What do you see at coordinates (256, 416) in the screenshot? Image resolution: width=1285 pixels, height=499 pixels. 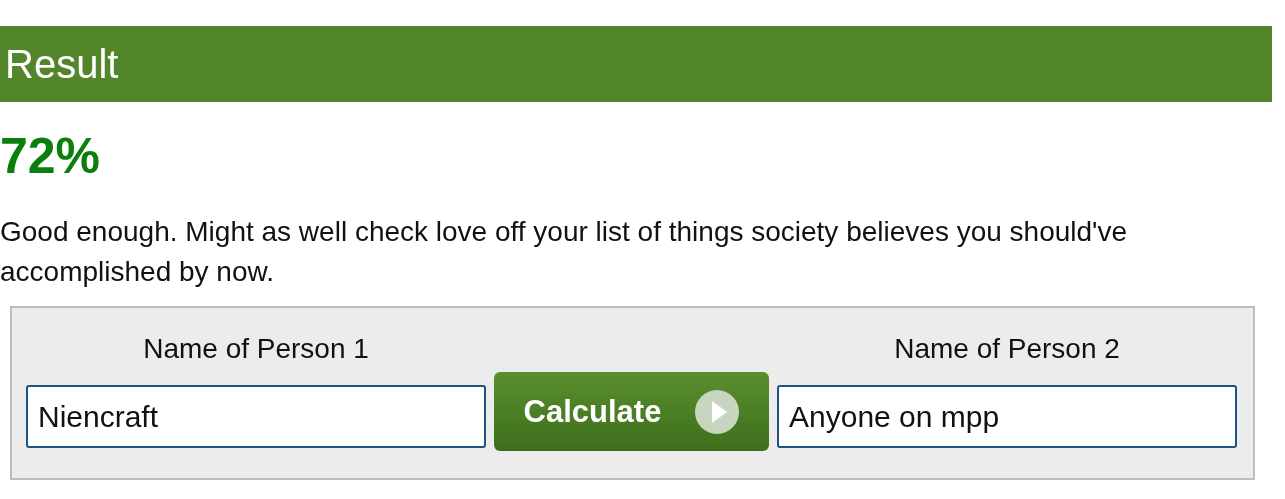 I see `name-field: Niencraft` at bounding box center [256, 416].